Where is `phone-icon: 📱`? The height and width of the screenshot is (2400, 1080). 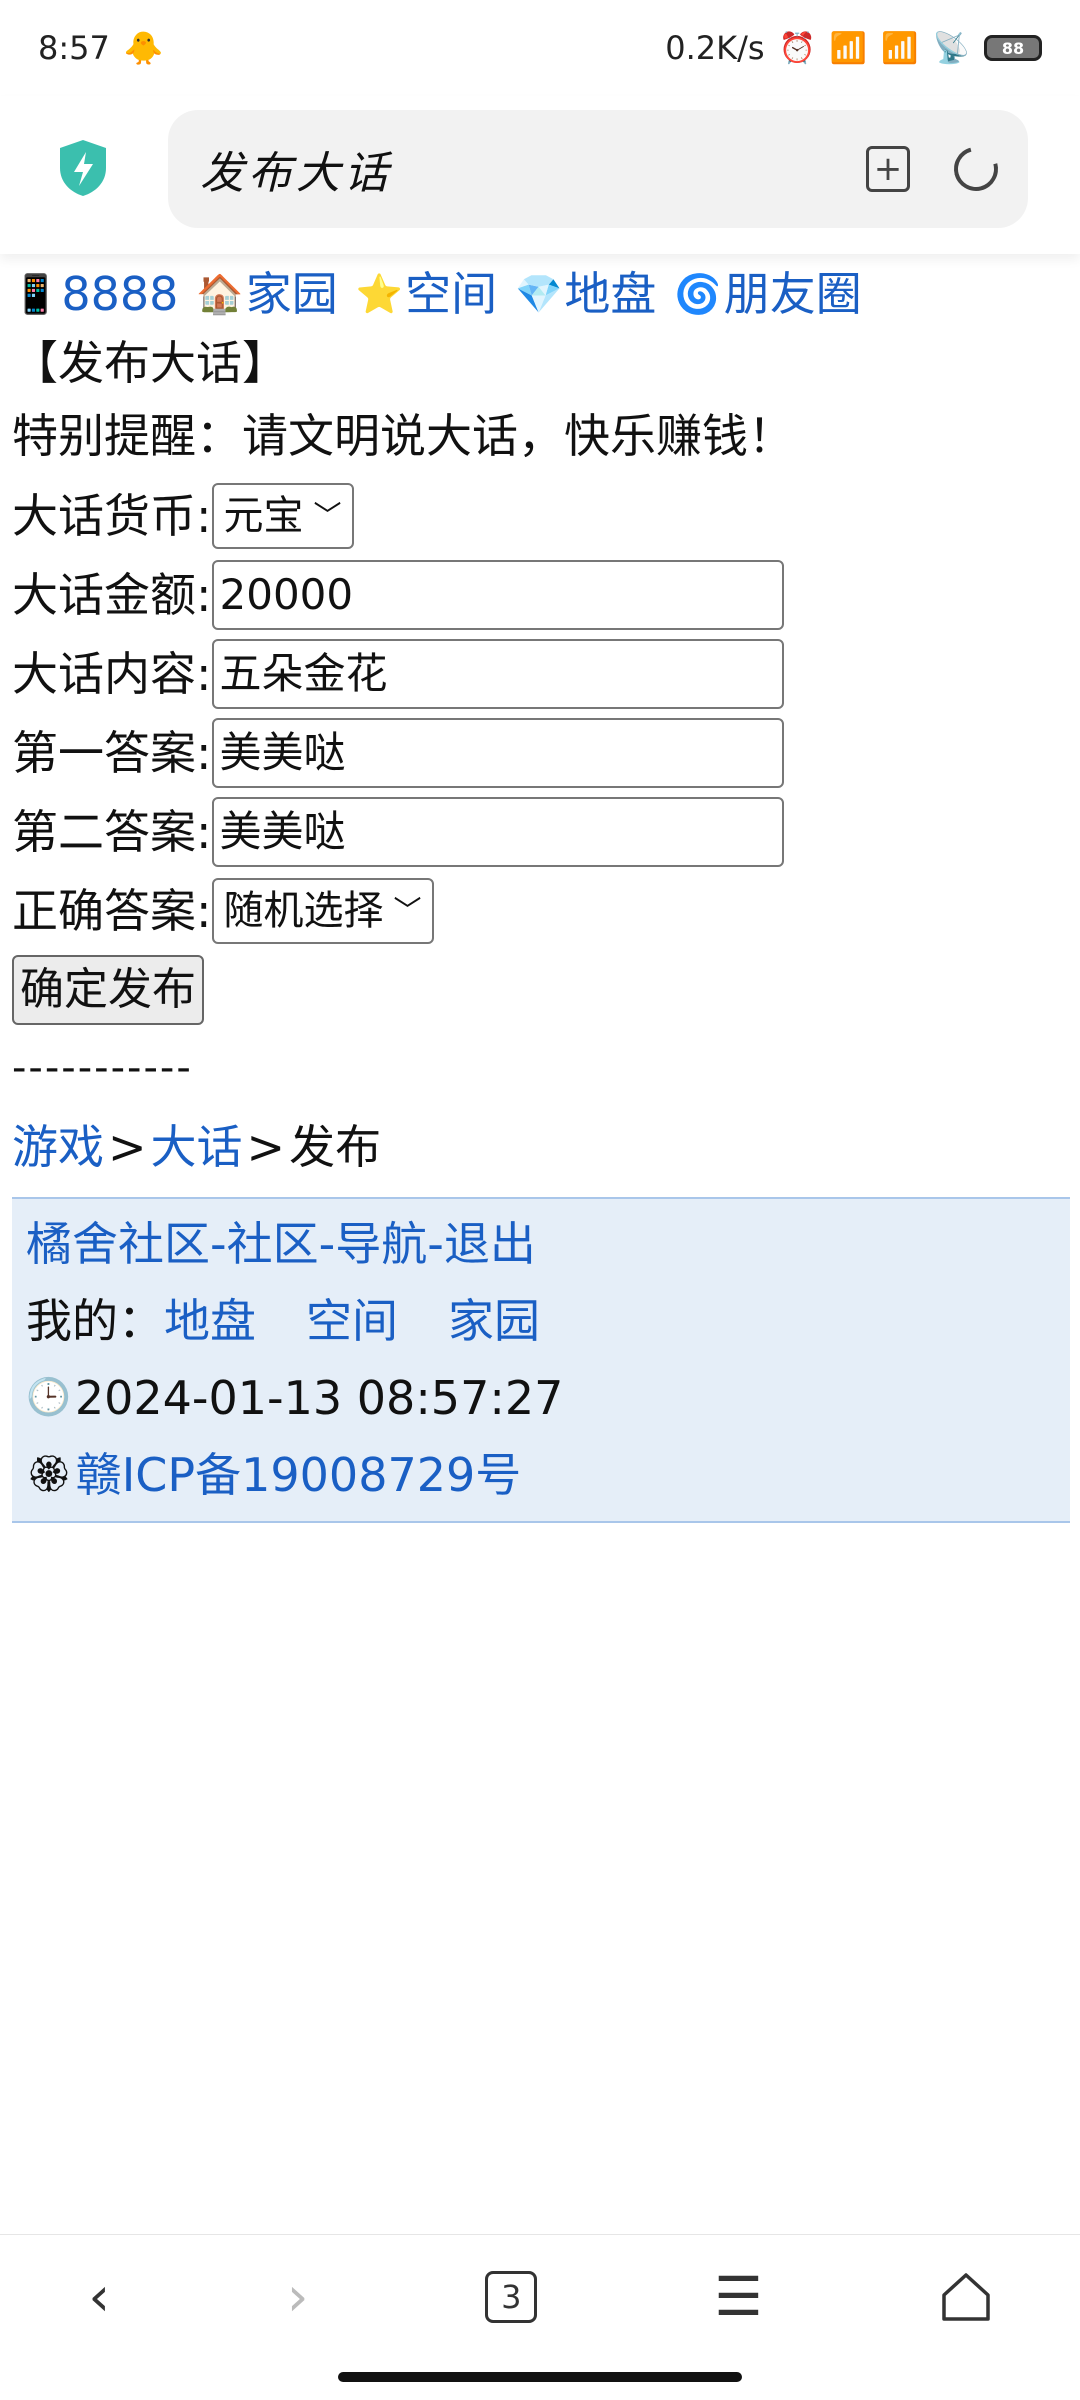
phone-icon: 📱 is located at coordinates (36, 294).